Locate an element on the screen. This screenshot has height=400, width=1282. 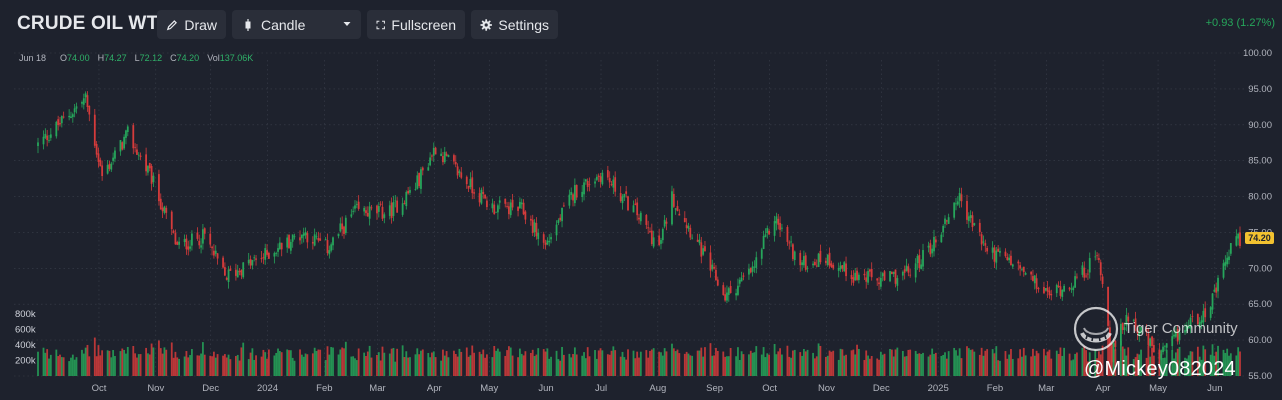
price-tick-label: 65.00 is located at coordinates (1260, 304).